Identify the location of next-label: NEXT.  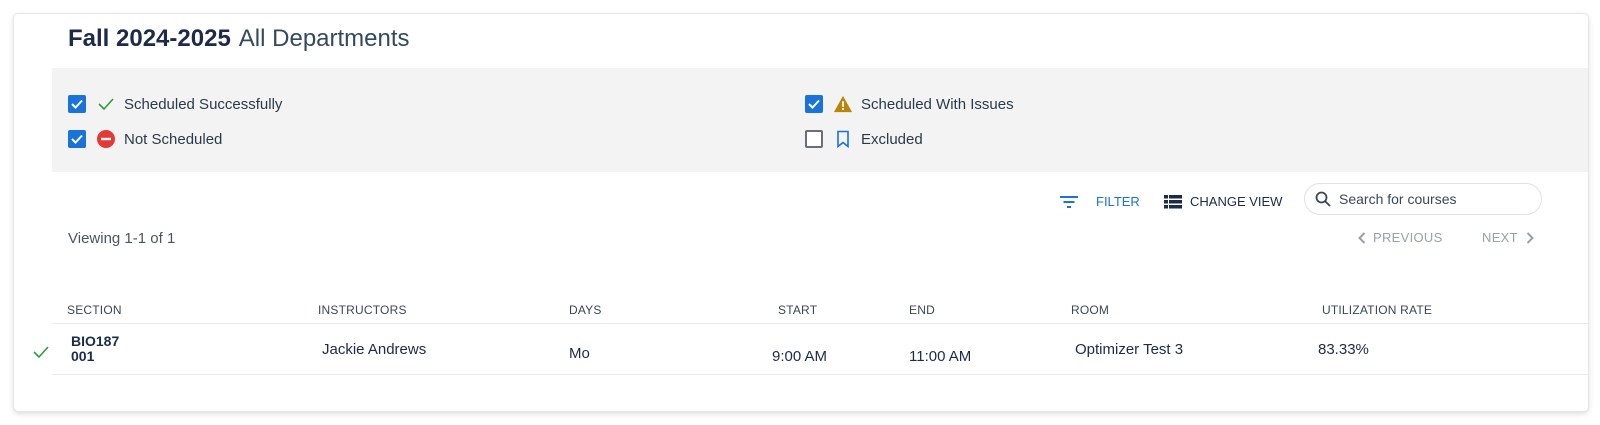
(1500, 237).